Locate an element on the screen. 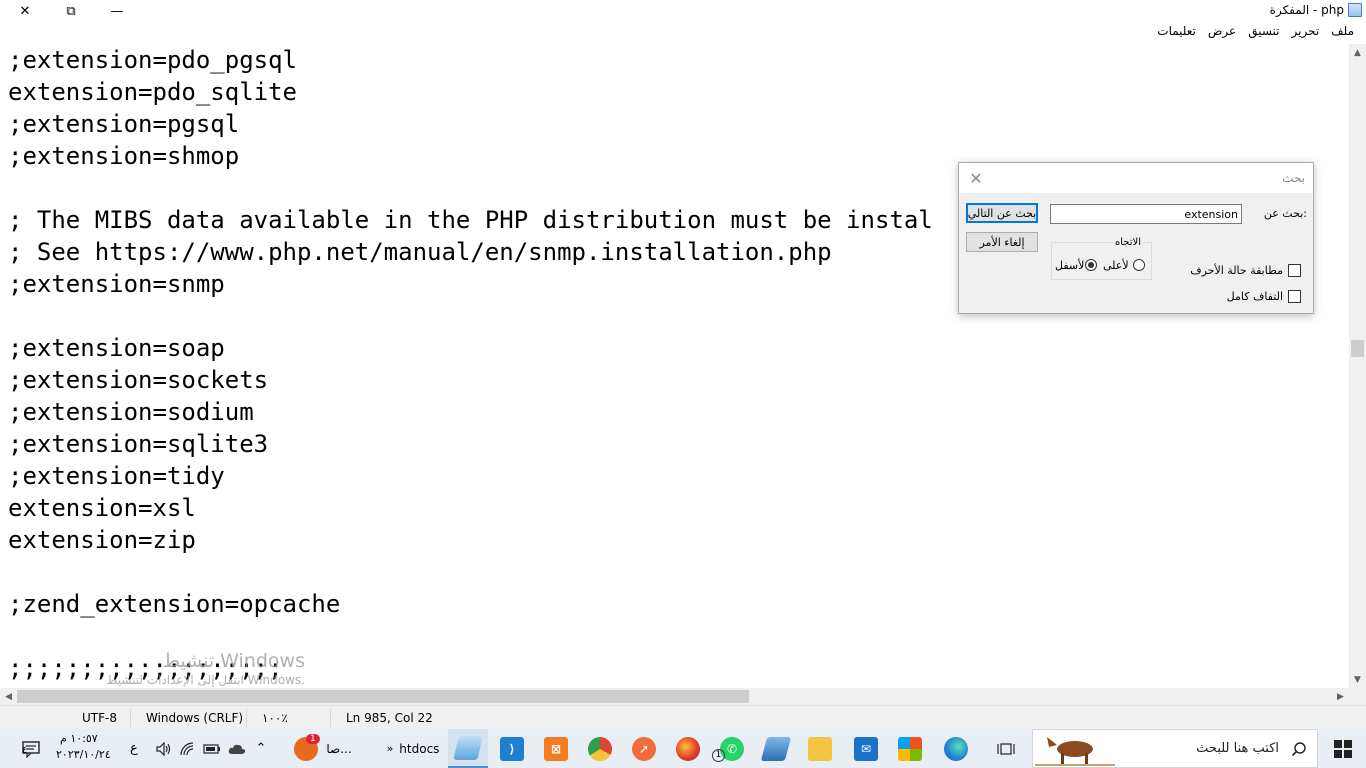 This screenshot has width=1366, height=768. onedrive-cloud-icon is located at coordinates (237, 748).